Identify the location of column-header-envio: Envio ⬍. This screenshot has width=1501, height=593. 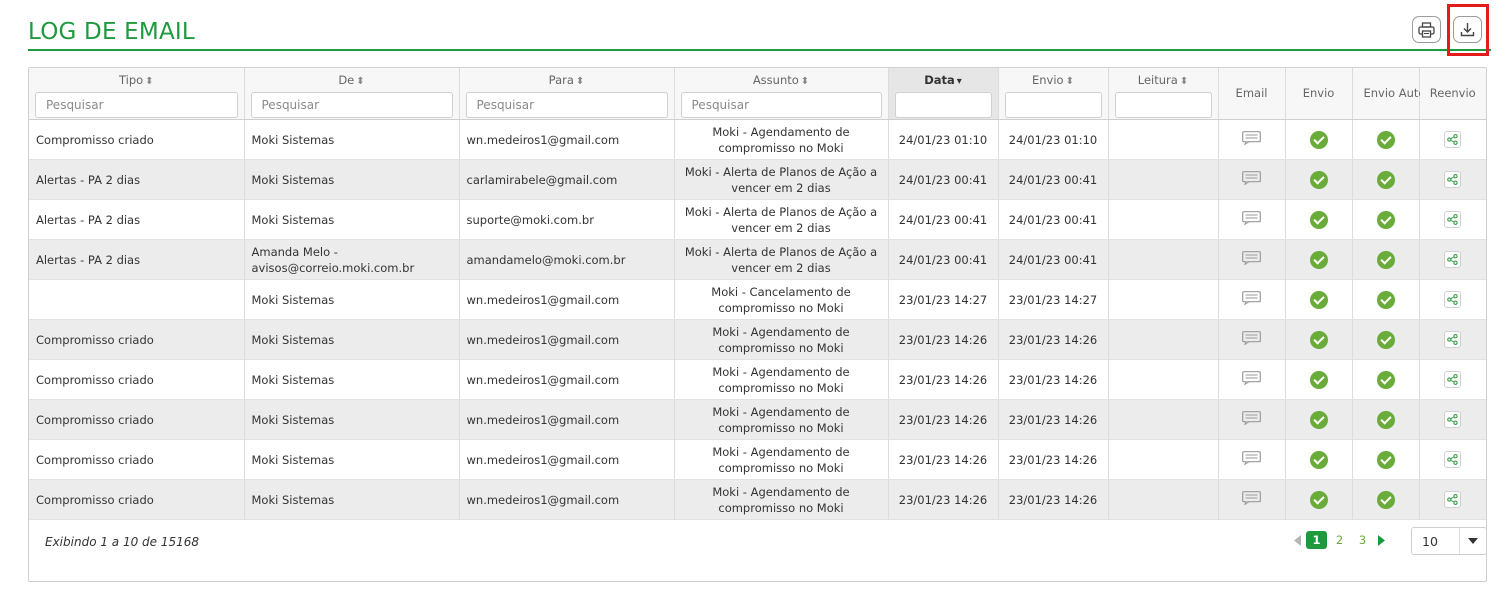
(1053, 94).